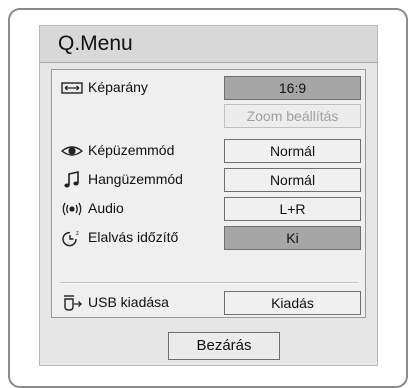  Describe the element at coordinates (292, 303) in the screenshot. I see `usb-eject-value: Kiadás` at that location.